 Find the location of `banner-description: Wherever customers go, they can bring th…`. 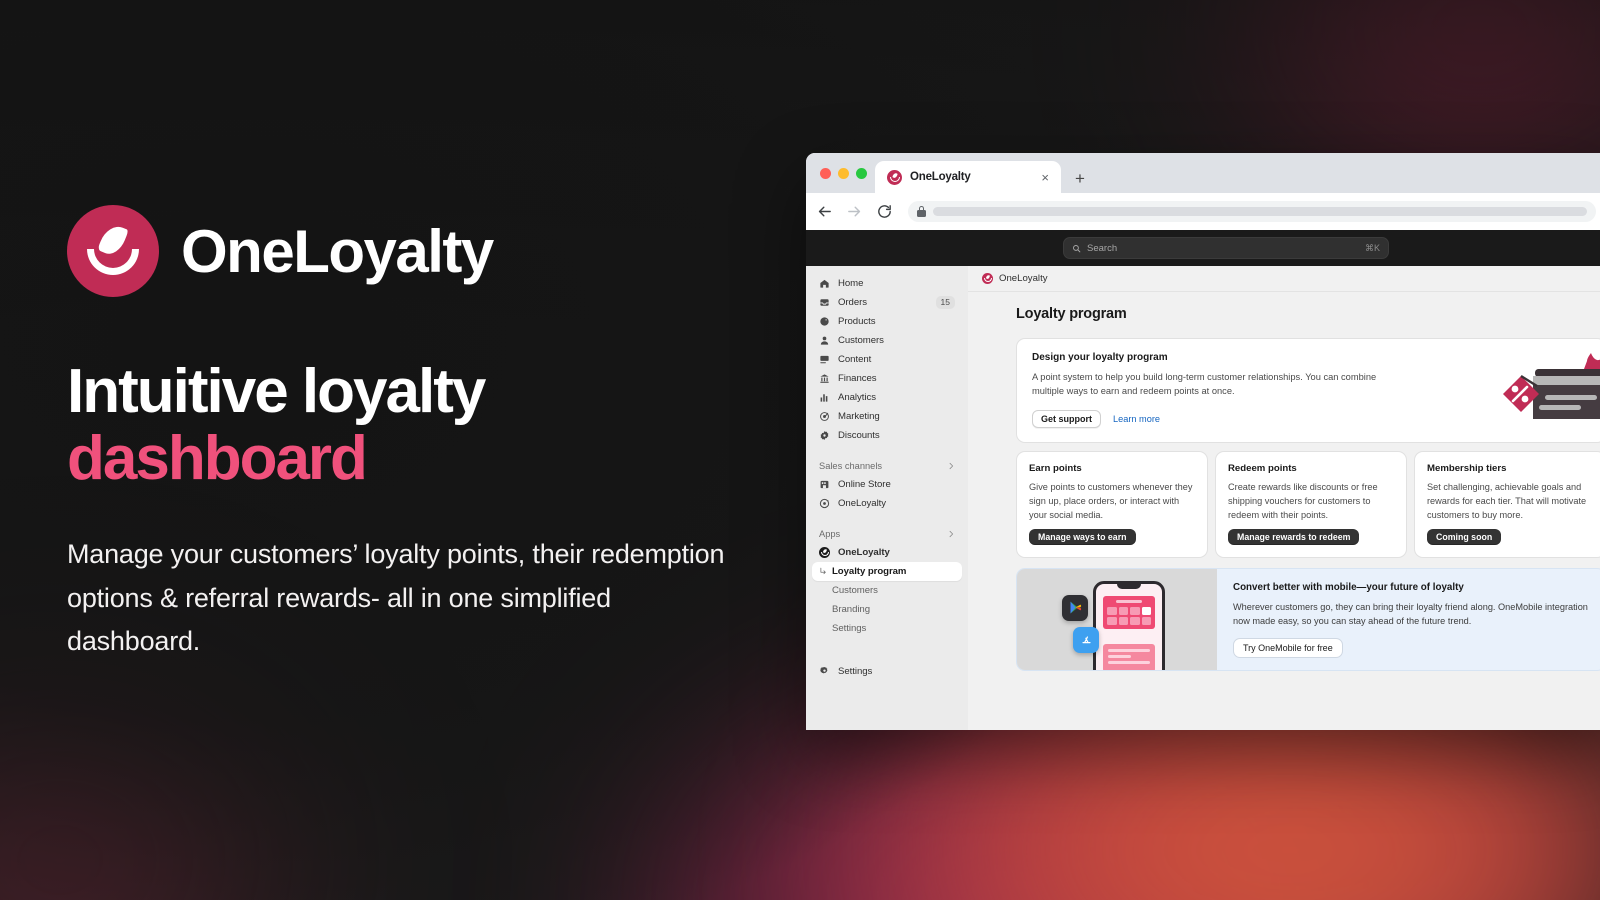

banner-description: Wherever customers go, they can bring th… is located at coordinates (1410, 613).